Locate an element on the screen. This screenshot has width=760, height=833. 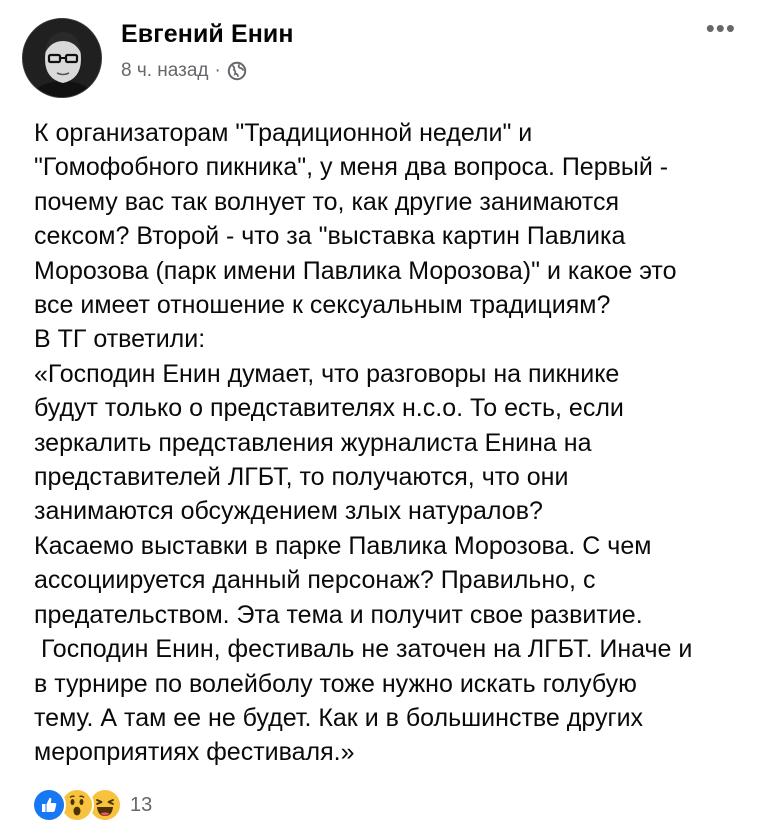
more-options-icon: ••• is located at coordinates (721, 28).